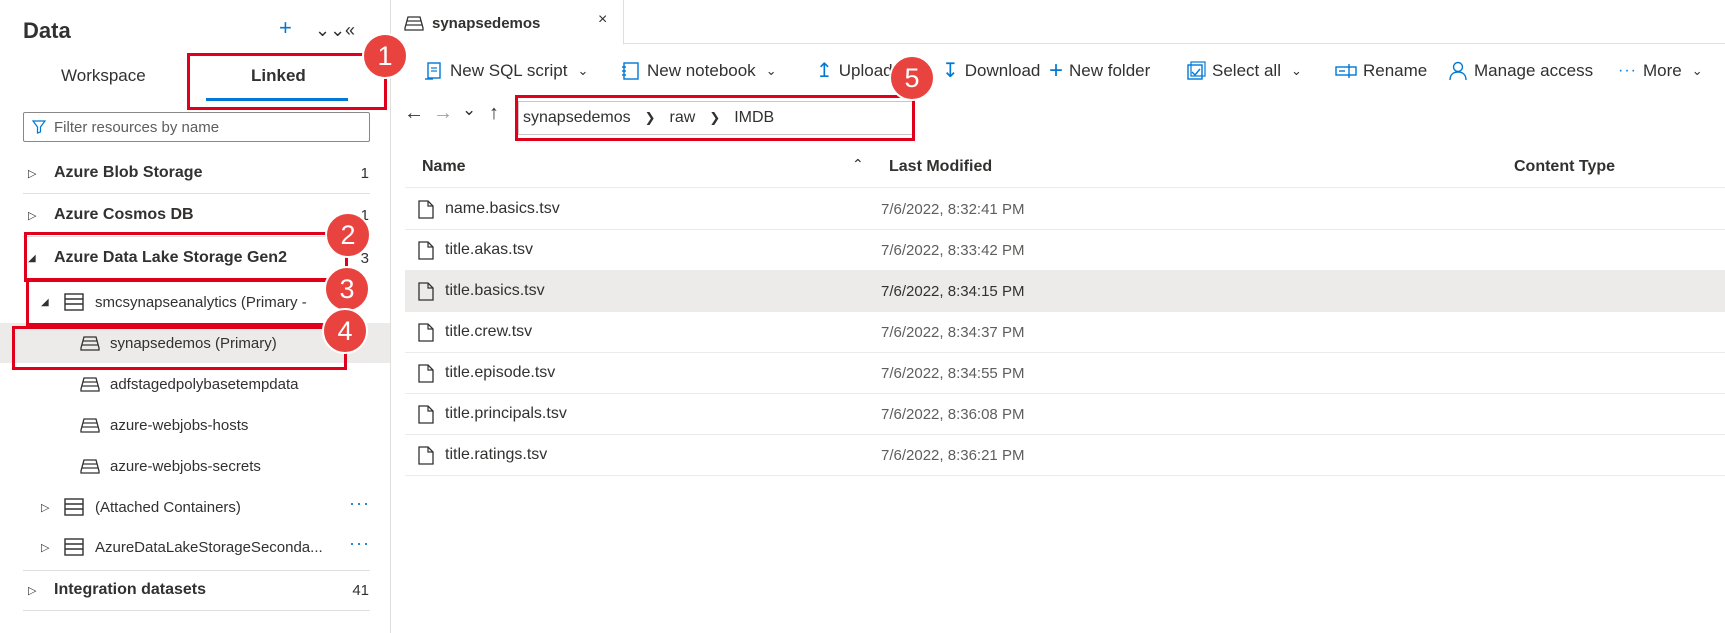 The width and height of the screenshot is (1725, 633). I want to click on rename-icon, so click(1346, 71).